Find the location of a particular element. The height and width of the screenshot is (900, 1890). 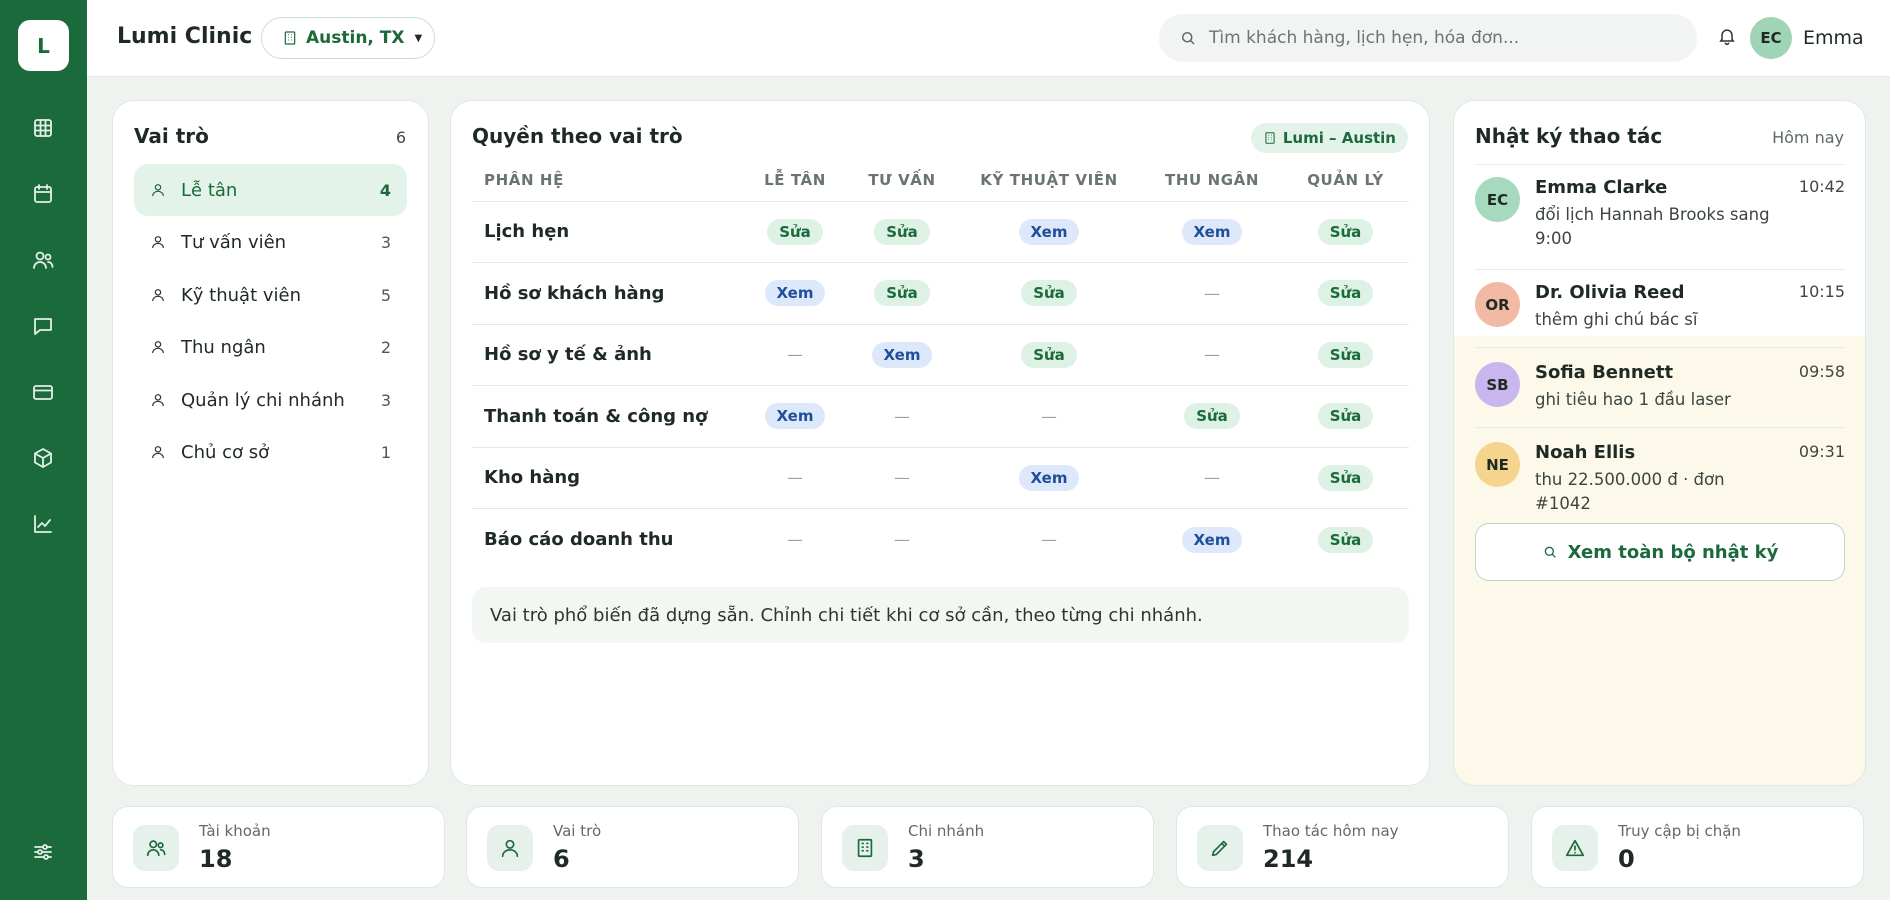

stat-value: 214 is located at coordinates (1288, 859).